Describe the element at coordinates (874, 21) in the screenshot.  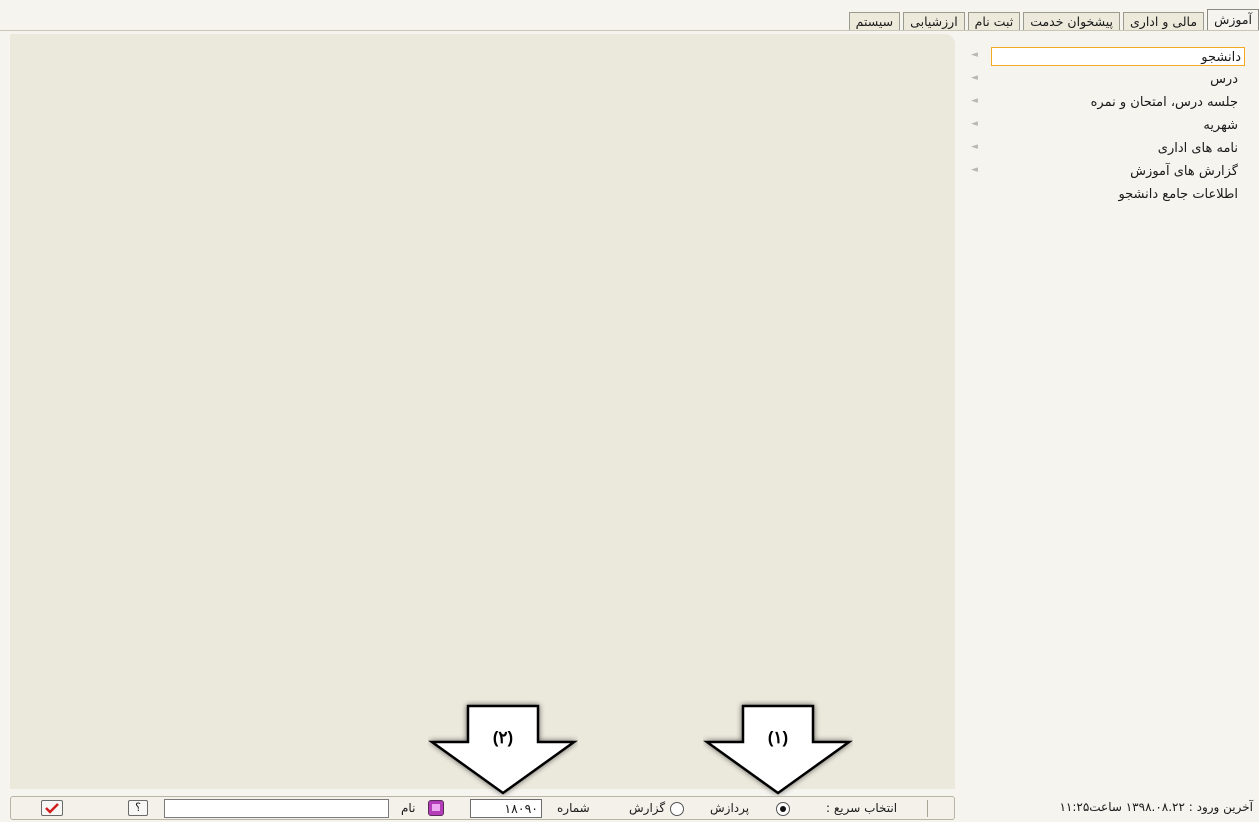
I see `tab-system: سیستم` at that location.